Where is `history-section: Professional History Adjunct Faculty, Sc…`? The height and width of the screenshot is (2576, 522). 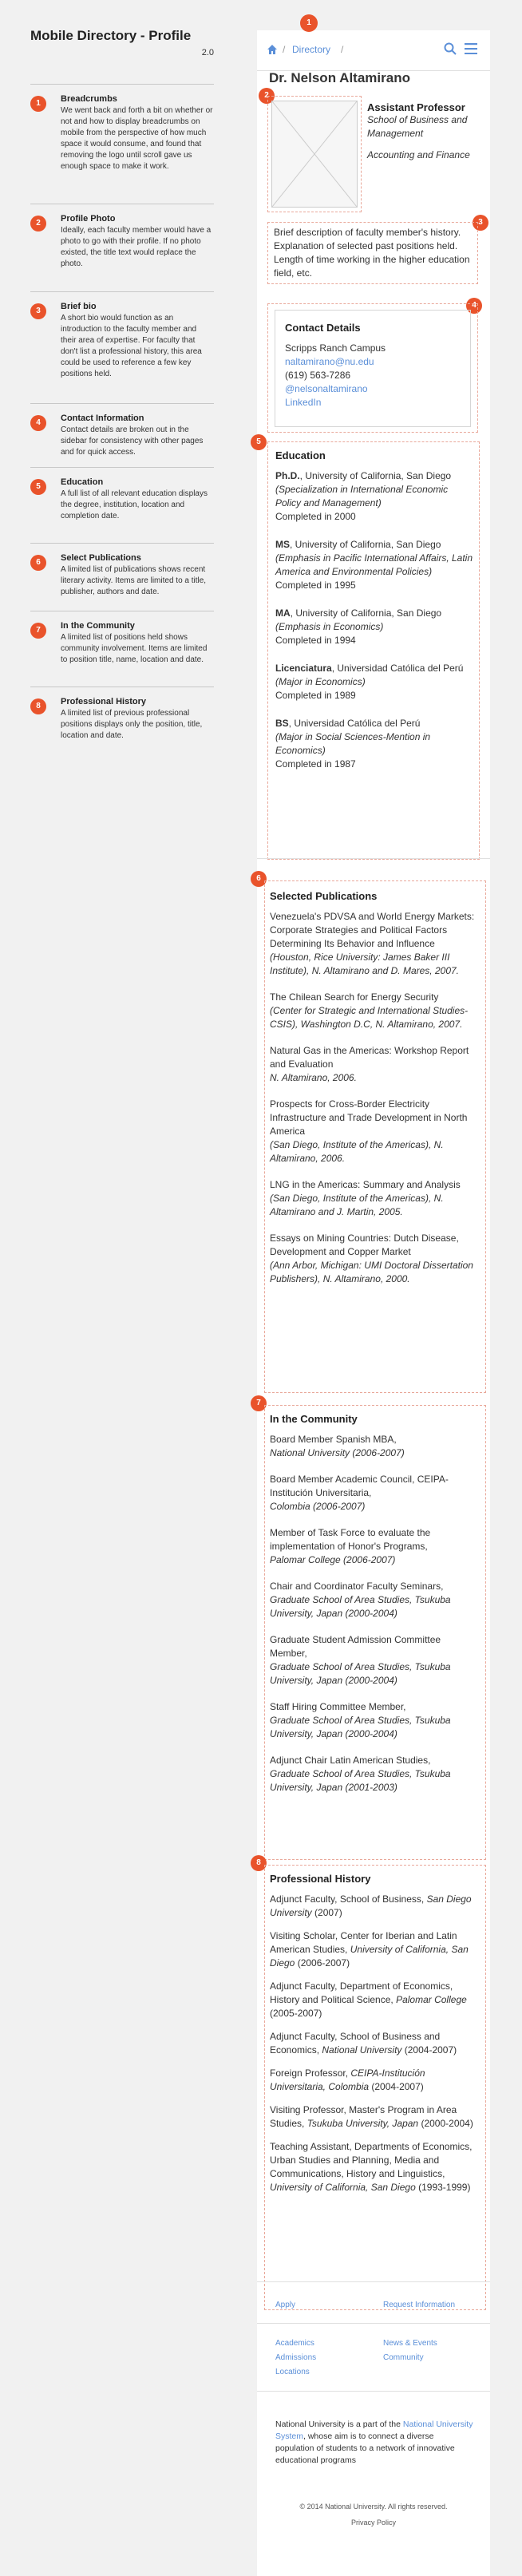 history-section: Professional History Adjunct Faculty, Sc… is located at coordinates (374, 2038).